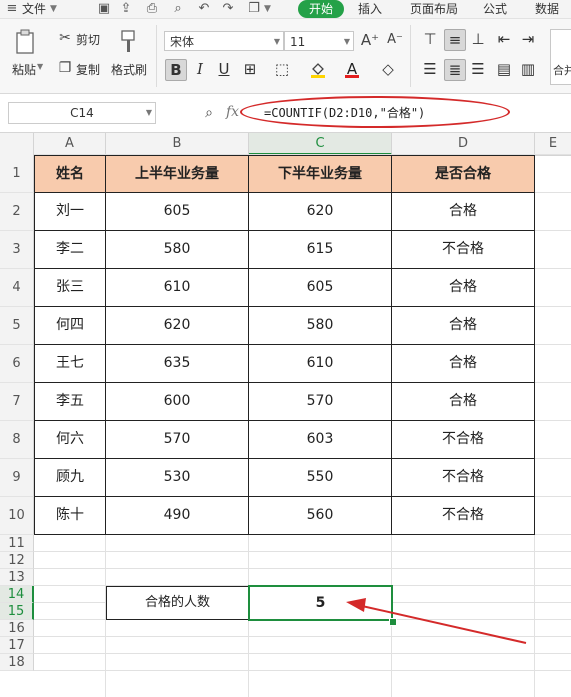 The image size is (571, 697). What do you see at coordinates (444, 624) in the screenshot?
I see `arrow-shaft` at bounding box center [444, 624].